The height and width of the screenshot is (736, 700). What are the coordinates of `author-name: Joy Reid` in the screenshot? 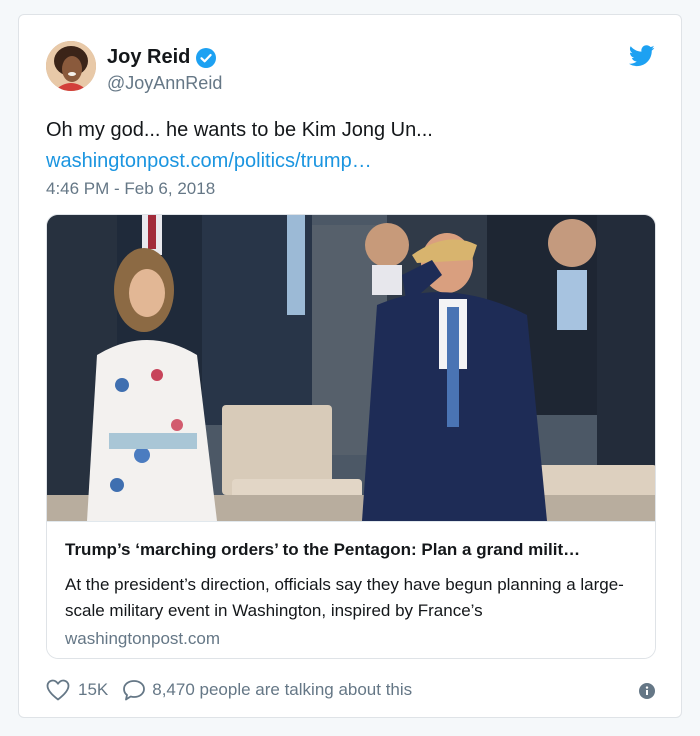 It's located at (162, 57).